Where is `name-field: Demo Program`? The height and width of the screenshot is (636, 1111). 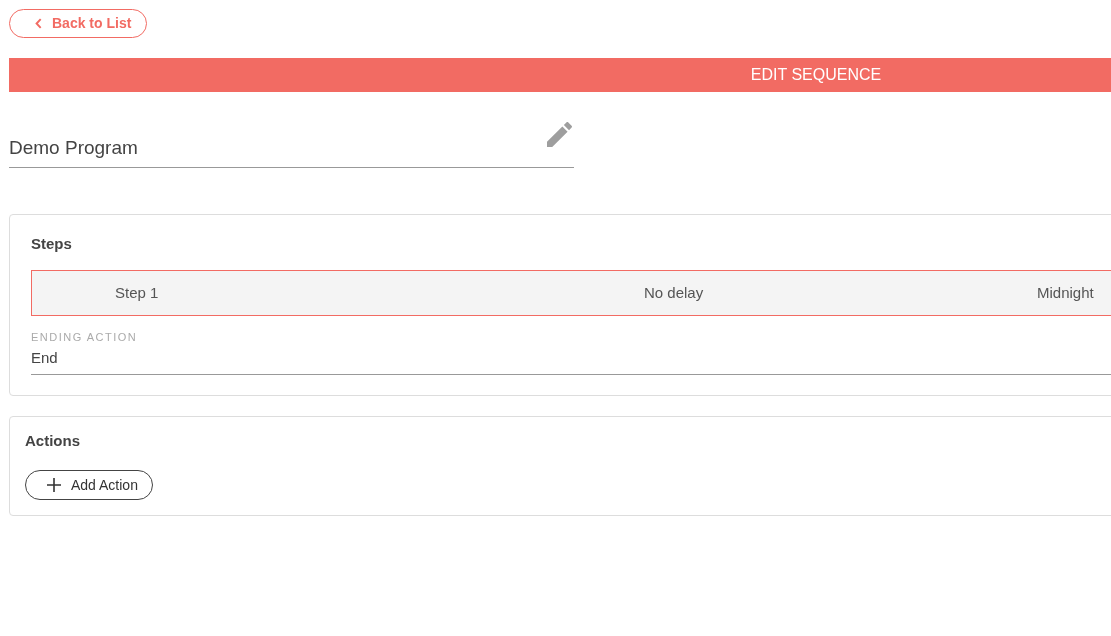 name-field: Demo Program is located at coordinates (291, 145).